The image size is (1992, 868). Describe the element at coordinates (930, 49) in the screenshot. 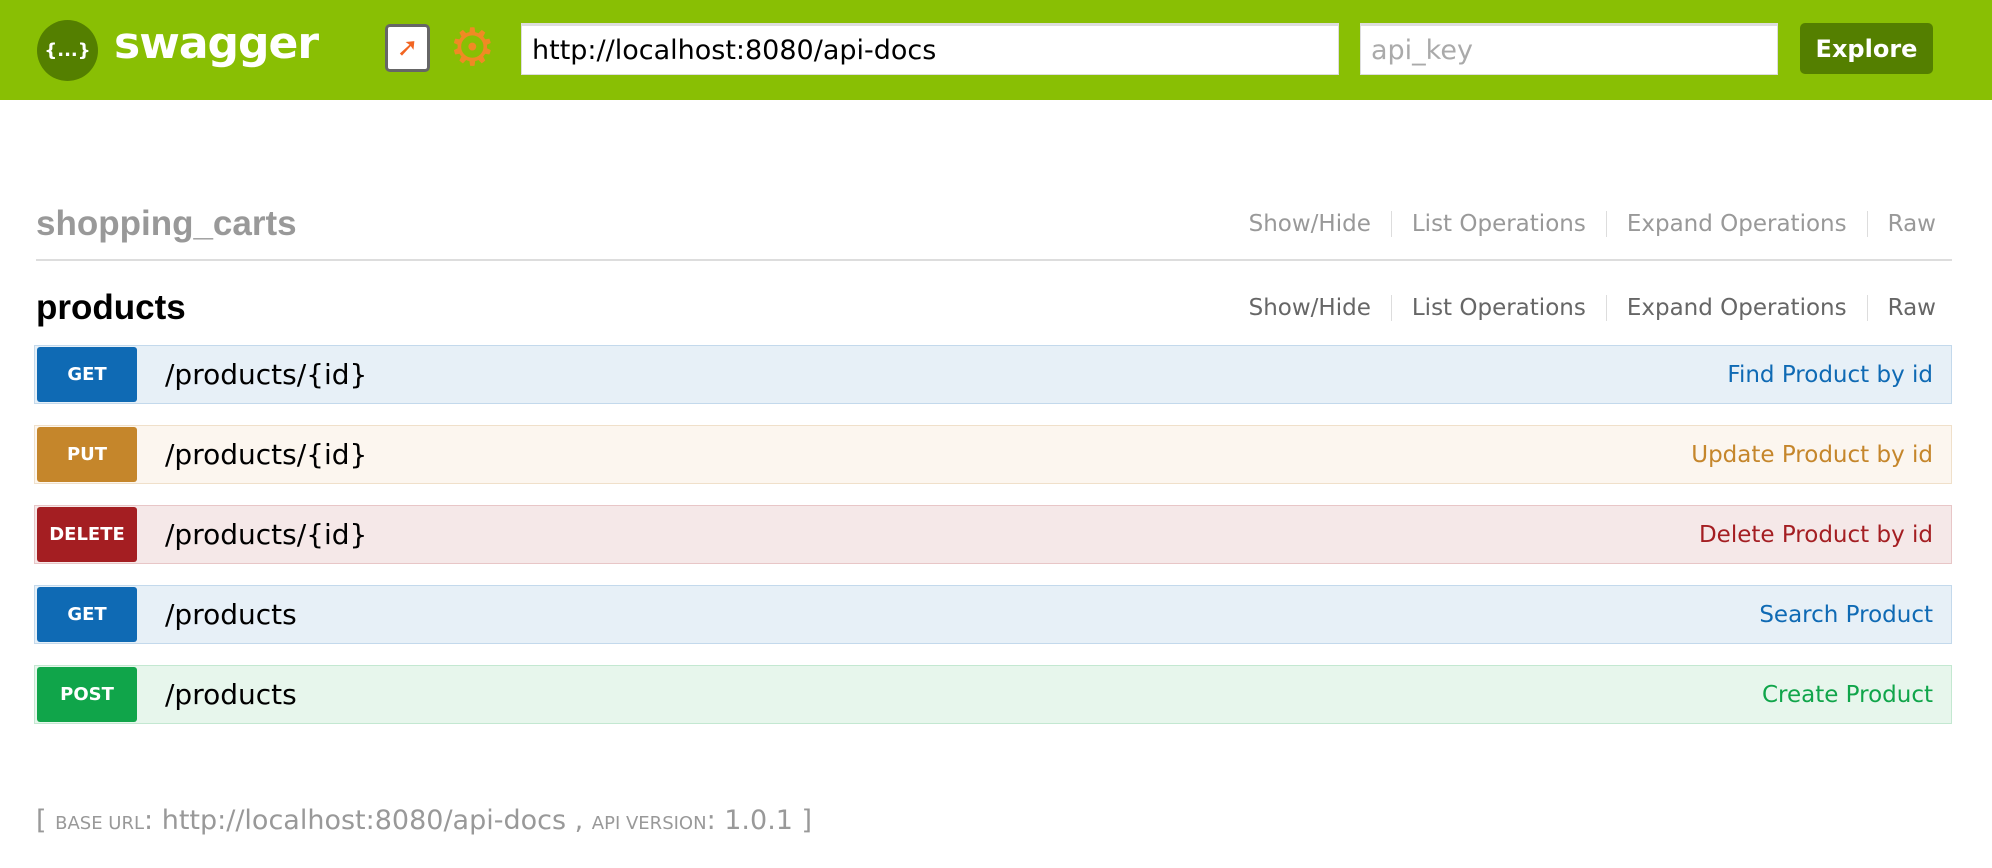

I see `api-url-input: http://localhost:8080/api-docs` at that location.